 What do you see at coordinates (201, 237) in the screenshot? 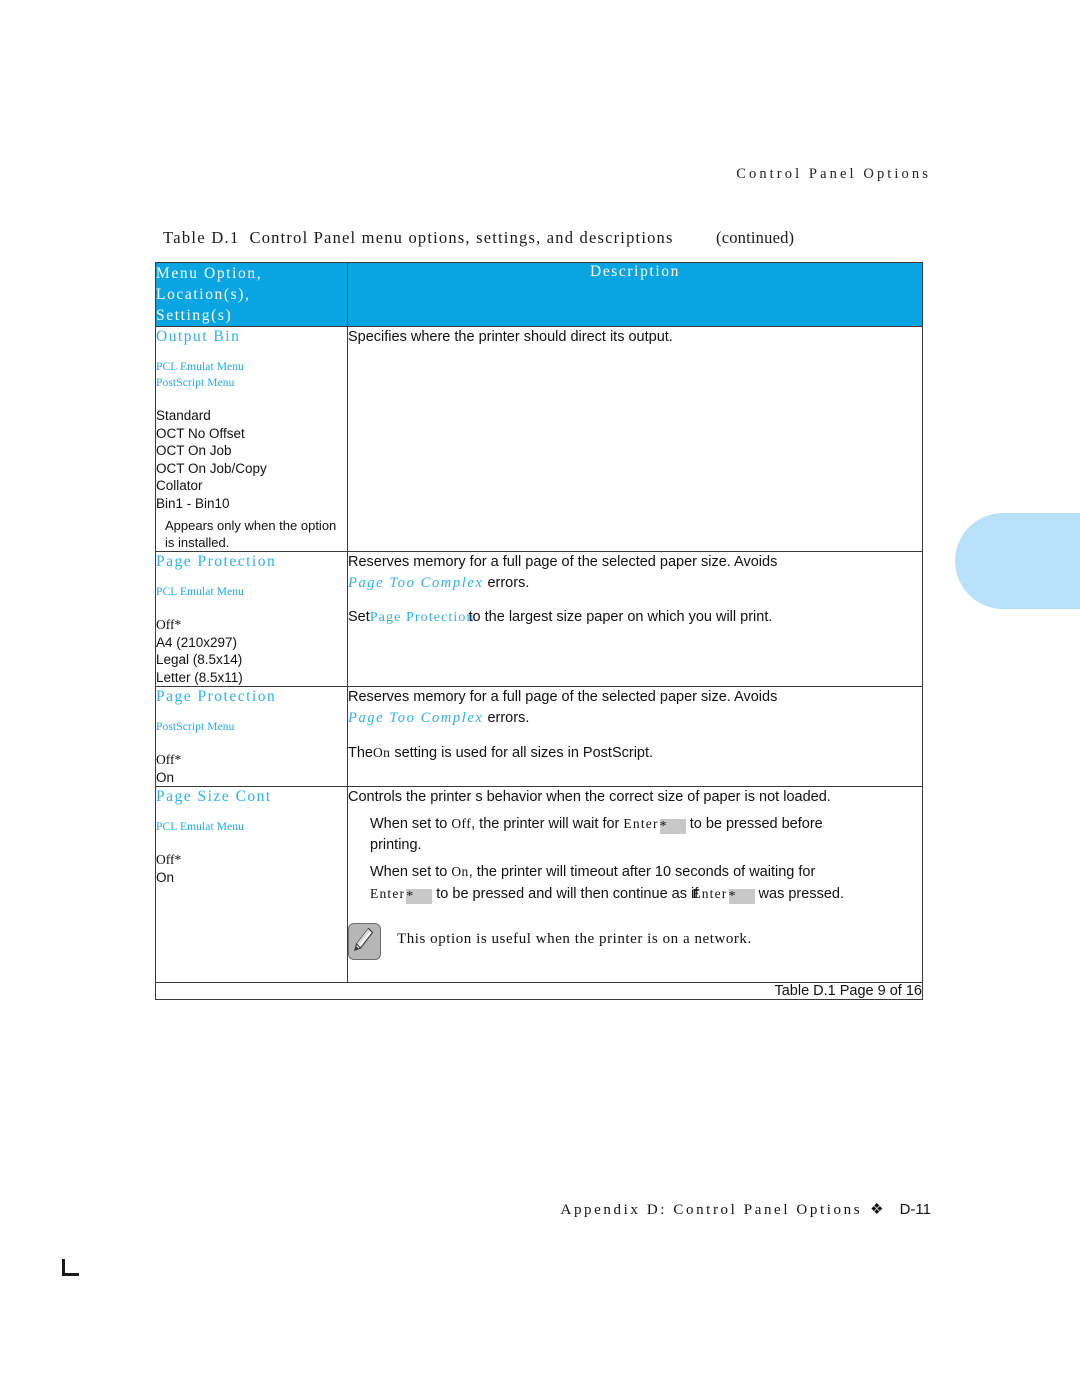
I see `table-caption-label: Table D.1` at bounding box center [201, 237].